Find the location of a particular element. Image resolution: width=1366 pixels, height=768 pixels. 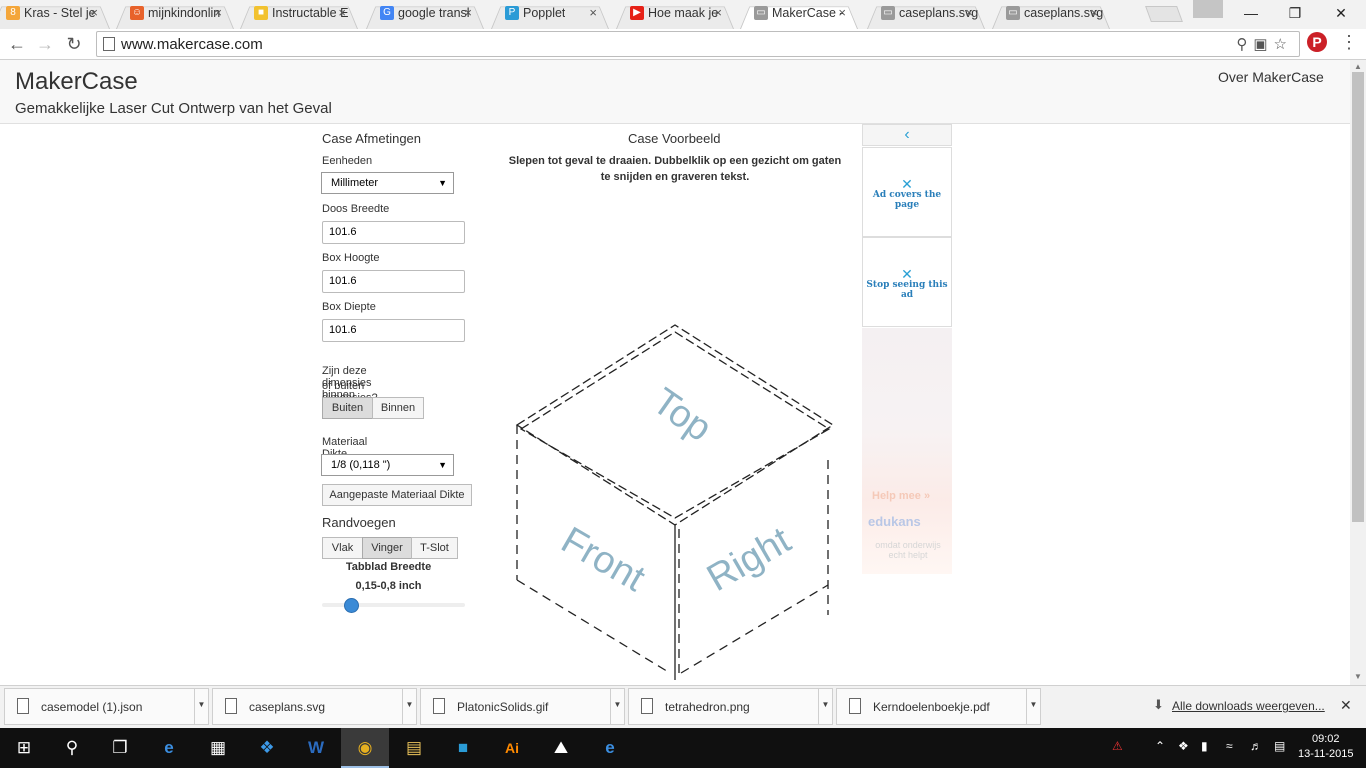

reload-icon: ↻ is located at coordinates (74, 44).